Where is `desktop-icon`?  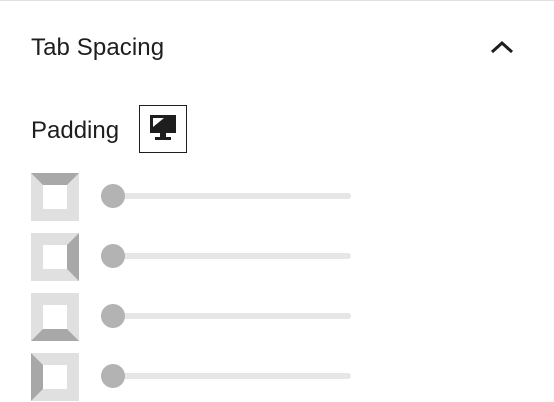
desktop-icon is located at coordinates (163, 127).